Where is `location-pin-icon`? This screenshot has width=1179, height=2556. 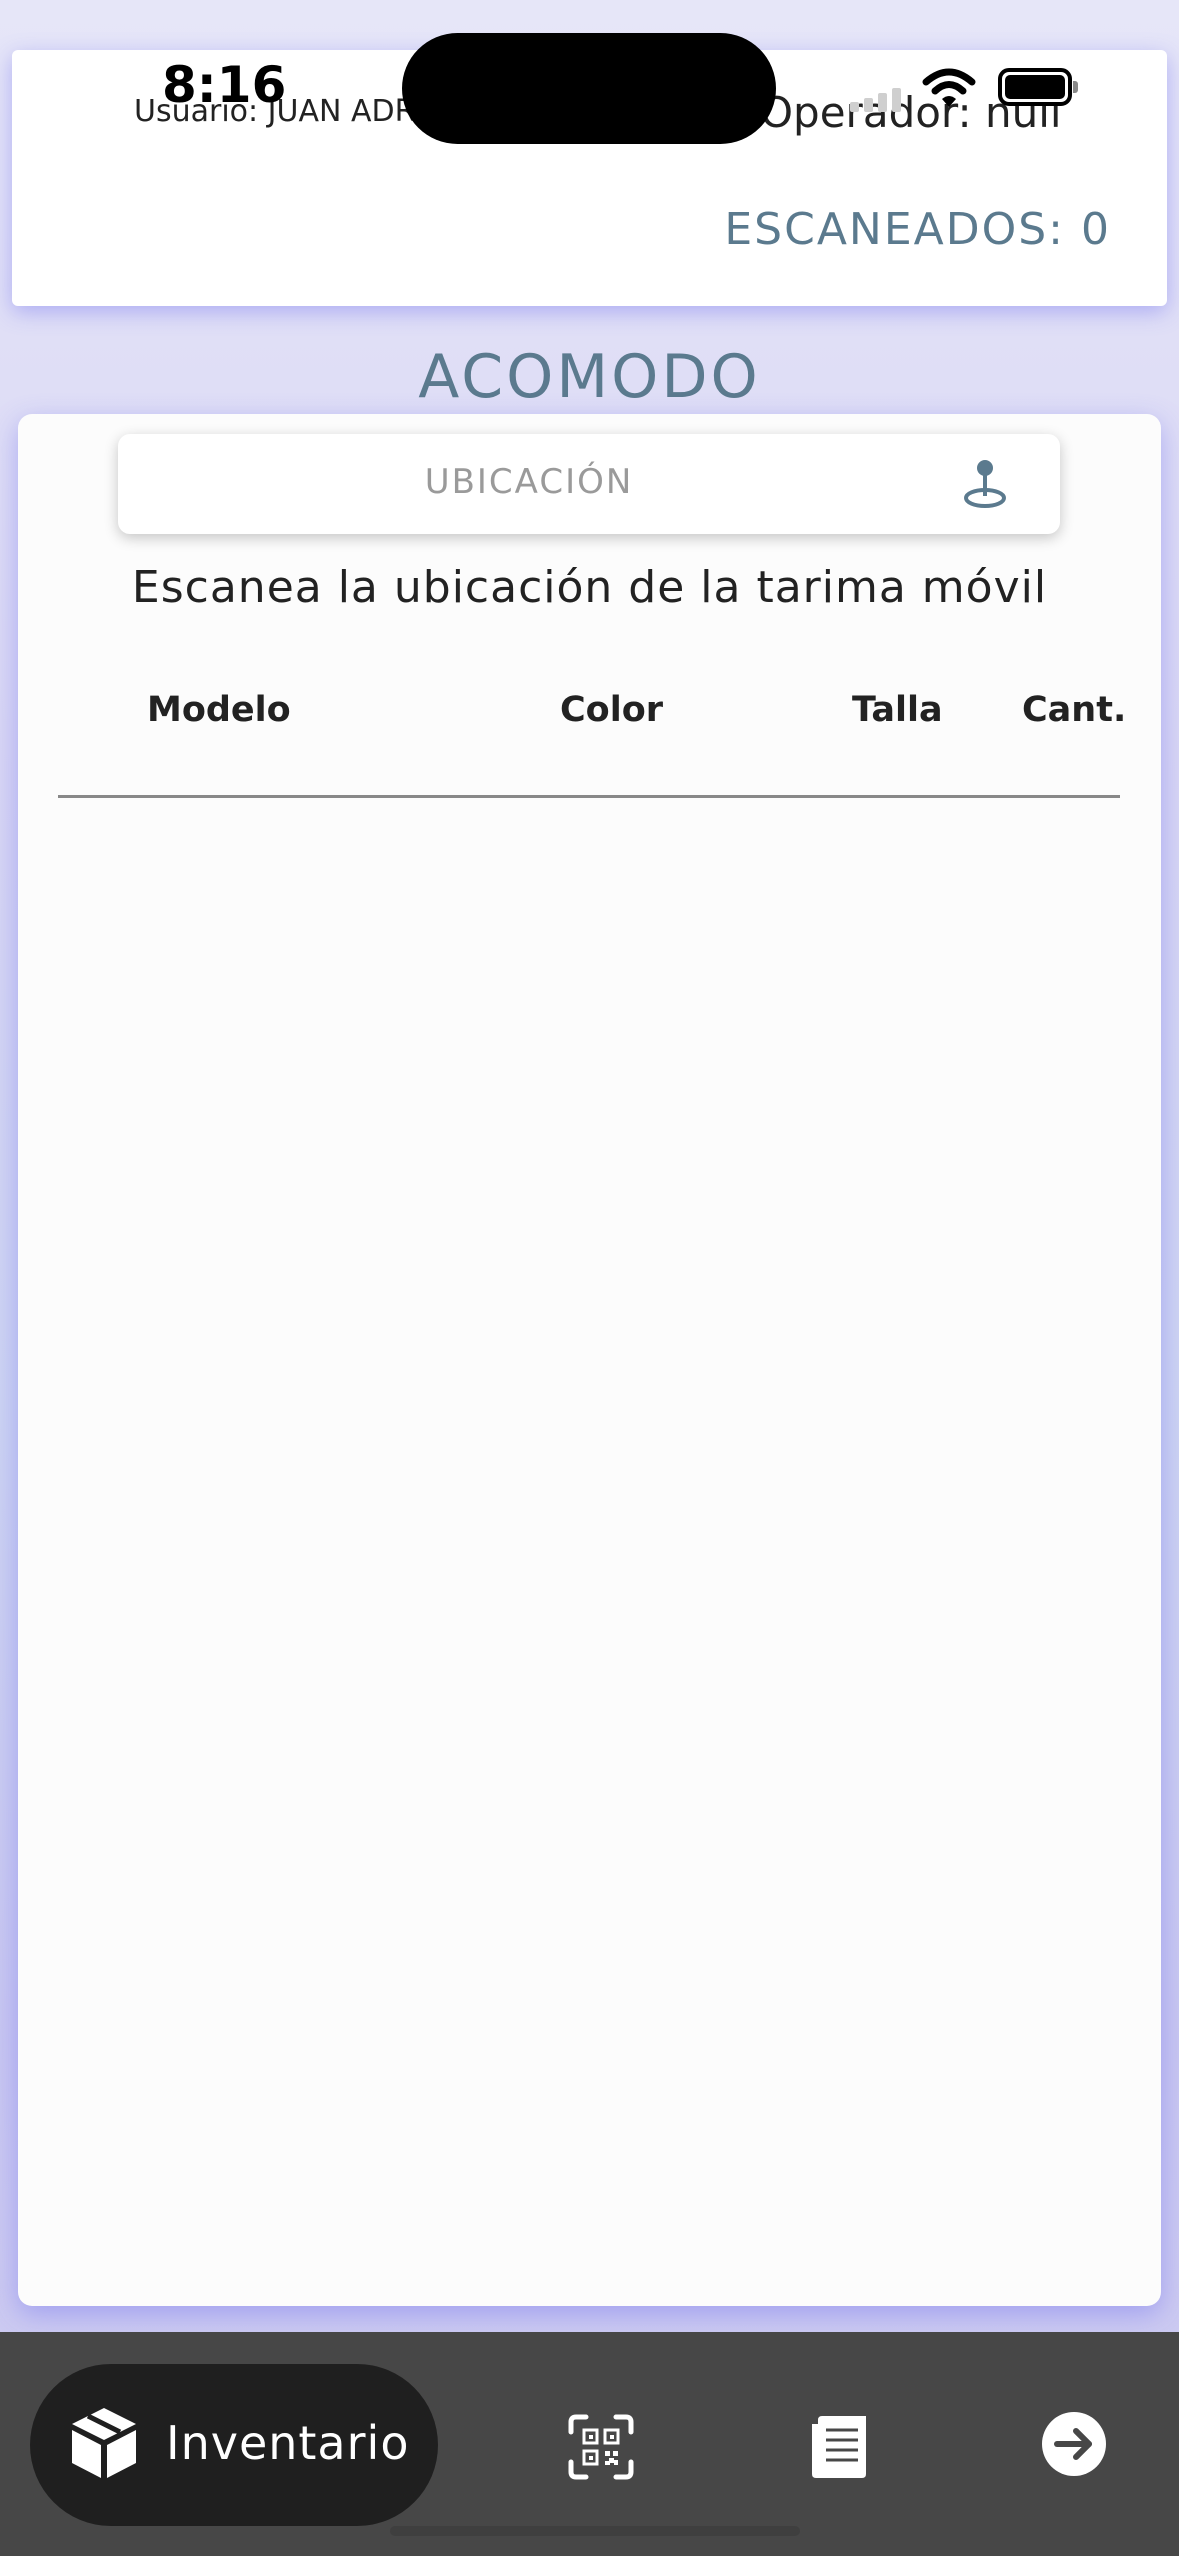 location-pin-icon is located at coordinates (985, 484).